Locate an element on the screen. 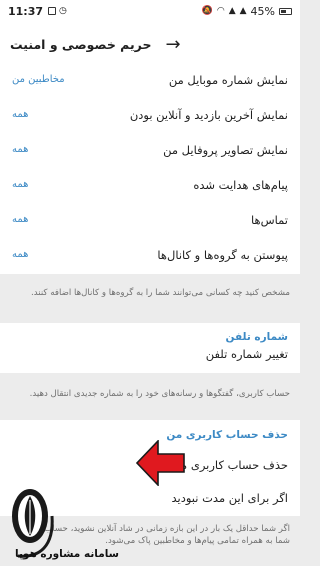 Image resolution: width=320 pixels, height=566 pixels. privacy-item-label: نمایش تصاویر پروفایل من is located at coordinates (225, 149).